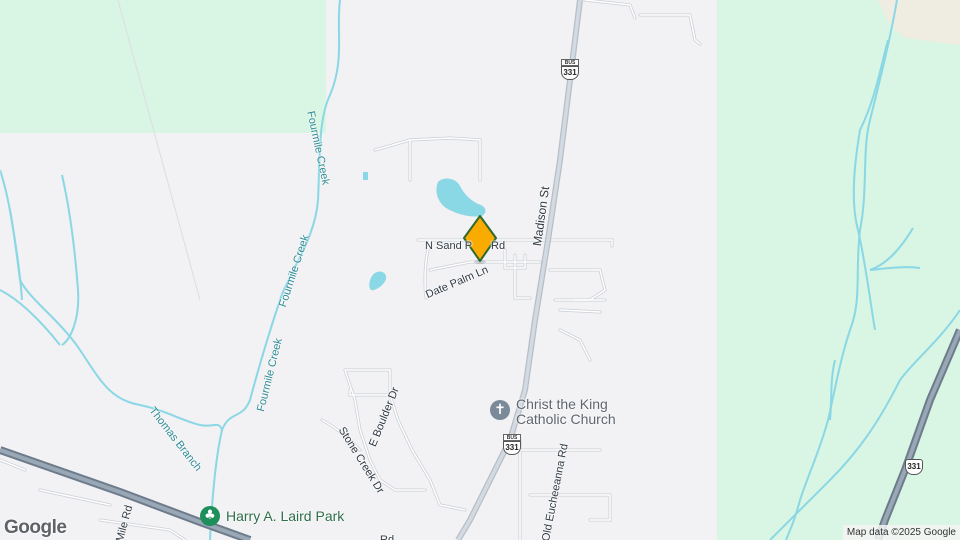 Image resolution: width=960 pixels, height=540 pixels. I want to click on label-church: Christ the King Catholic Church, so click(566, 412).